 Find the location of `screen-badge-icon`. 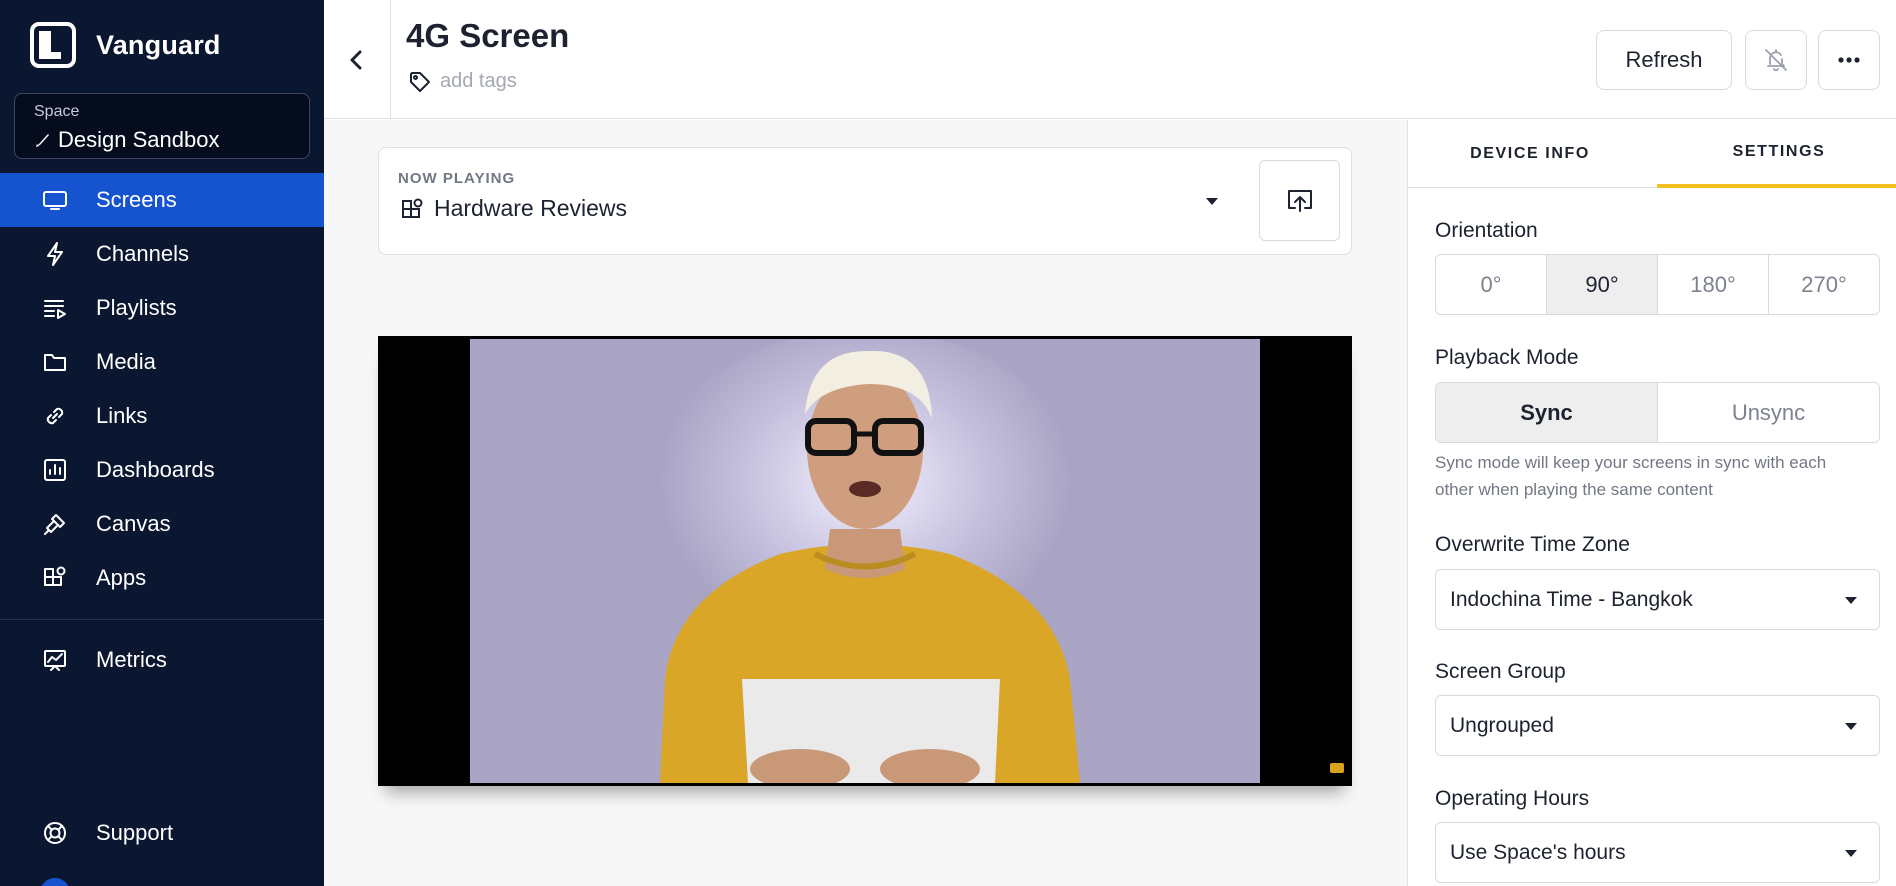

screen-badge-icon is located at coordinates (1337, 768).